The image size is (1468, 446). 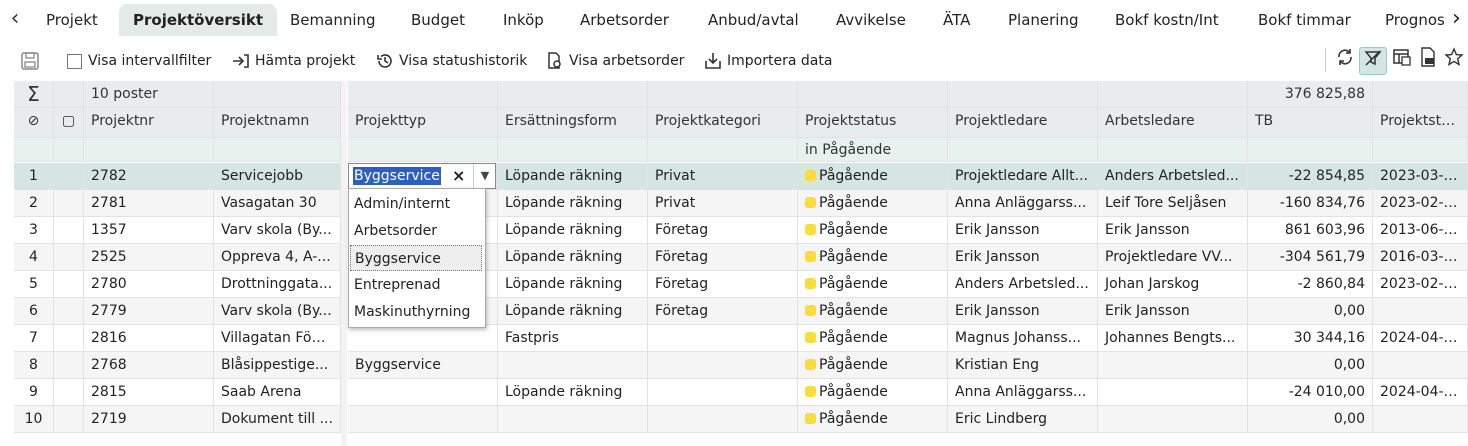 What do you see at coordinates (1420, 257) in the screenshot?
I see `cell-start: 2016-03-09` at bounding box center [1420, 257].